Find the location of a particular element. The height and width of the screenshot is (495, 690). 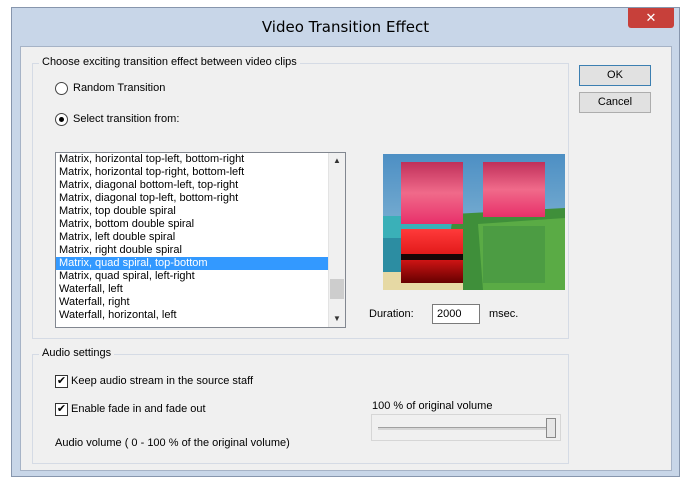

list-item: Matrix, diagonal bottom-left, top-right is located at coordinates (200, 185).